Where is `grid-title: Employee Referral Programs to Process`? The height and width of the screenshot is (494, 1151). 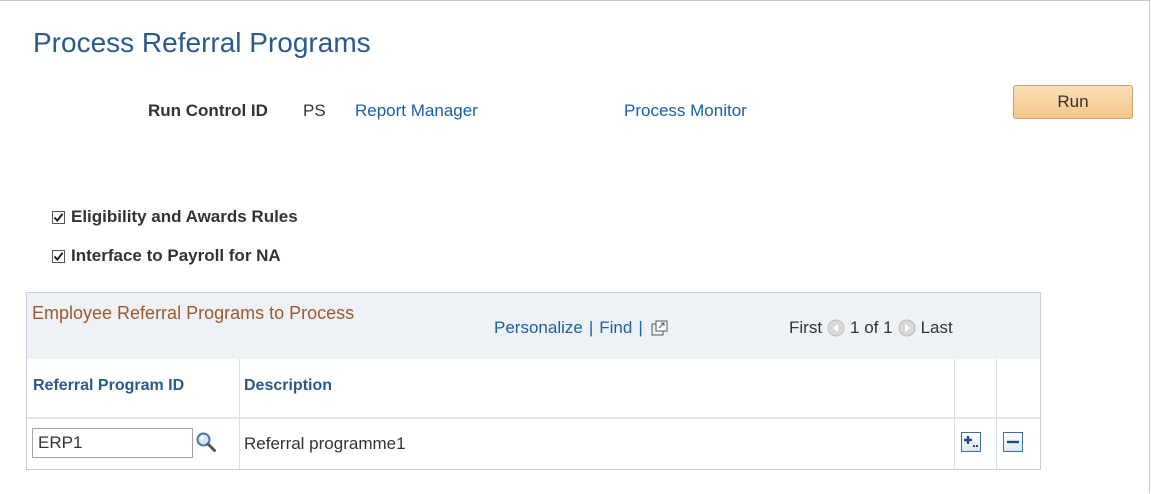
grid-title: Employee Referral Programs to Process is located at coordinates (193, 313).